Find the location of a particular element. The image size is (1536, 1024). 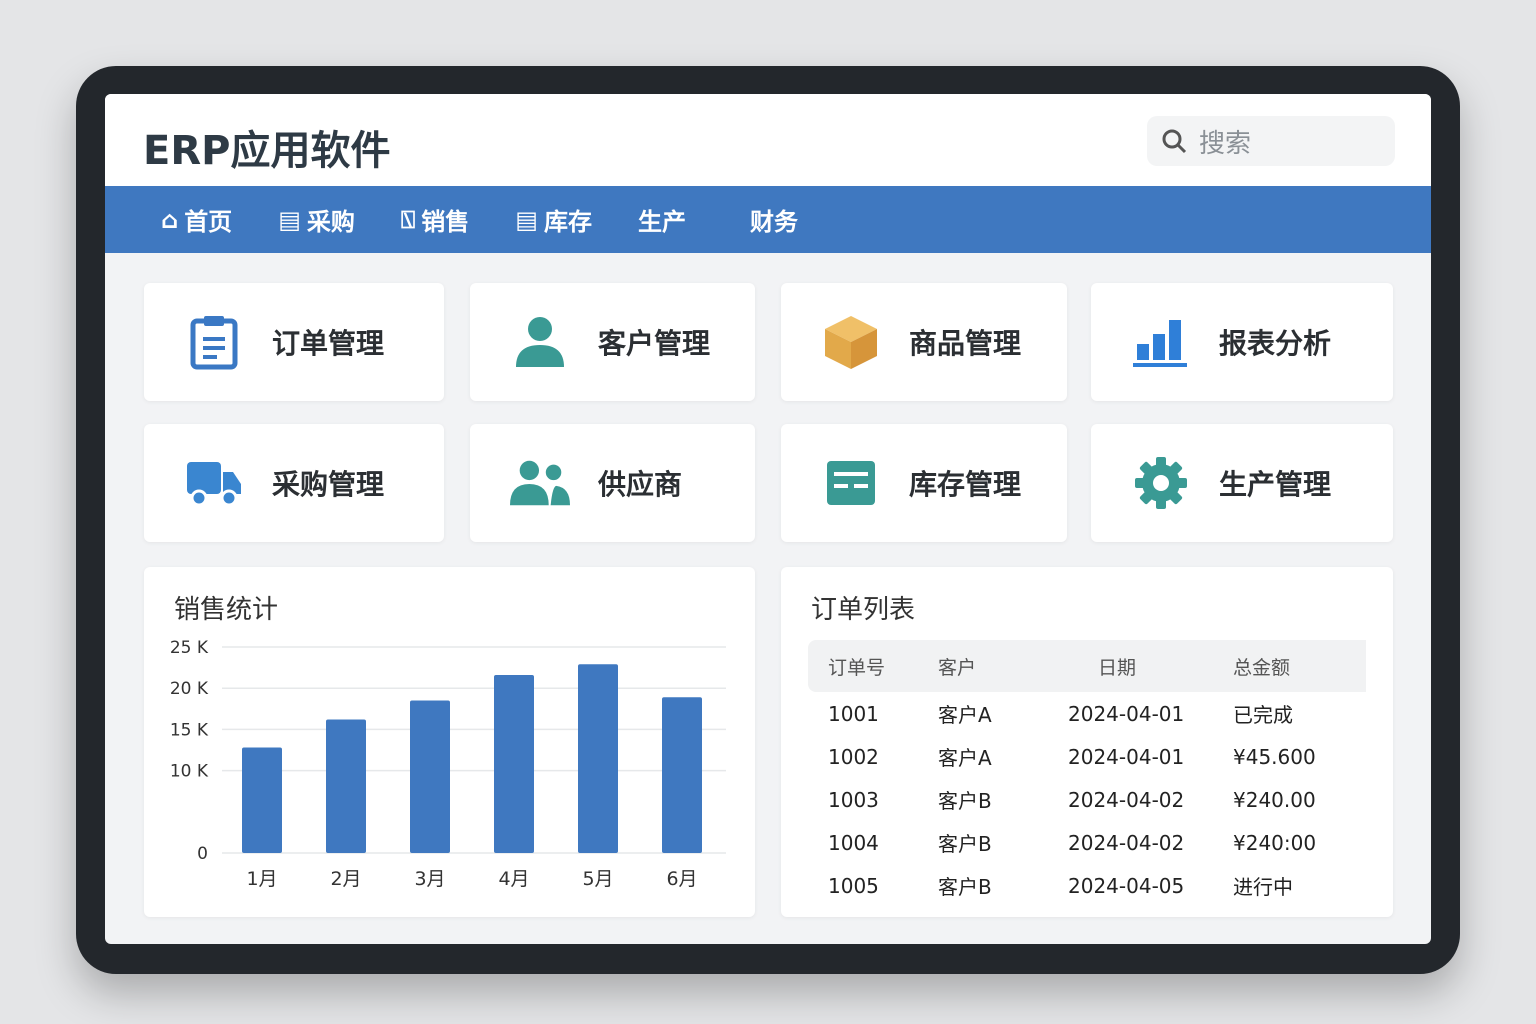

package-icon is located at coordinates (851, 342).